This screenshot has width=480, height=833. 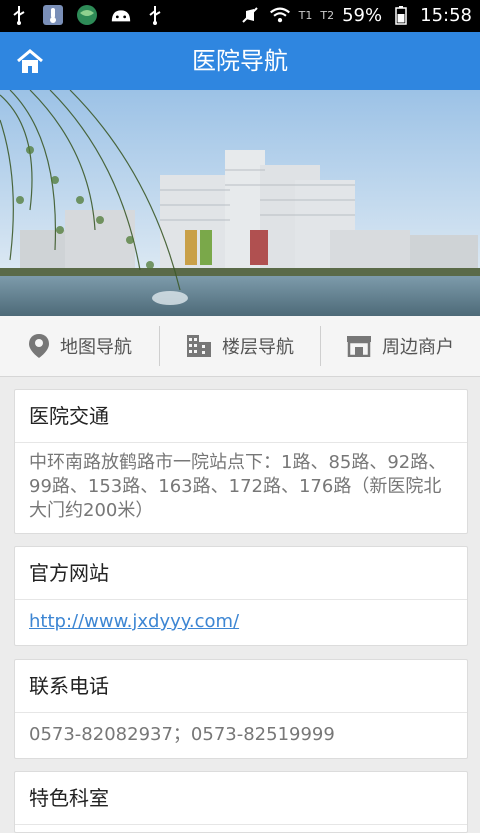 I want to click on store-icon, so click(x=359, y=346).